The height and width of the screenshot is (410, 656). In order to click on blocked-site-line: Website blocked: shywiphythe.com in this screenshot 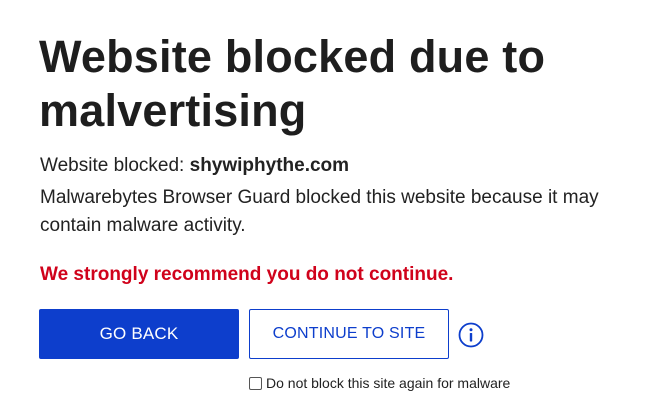, I will do `click(194, 166)`.